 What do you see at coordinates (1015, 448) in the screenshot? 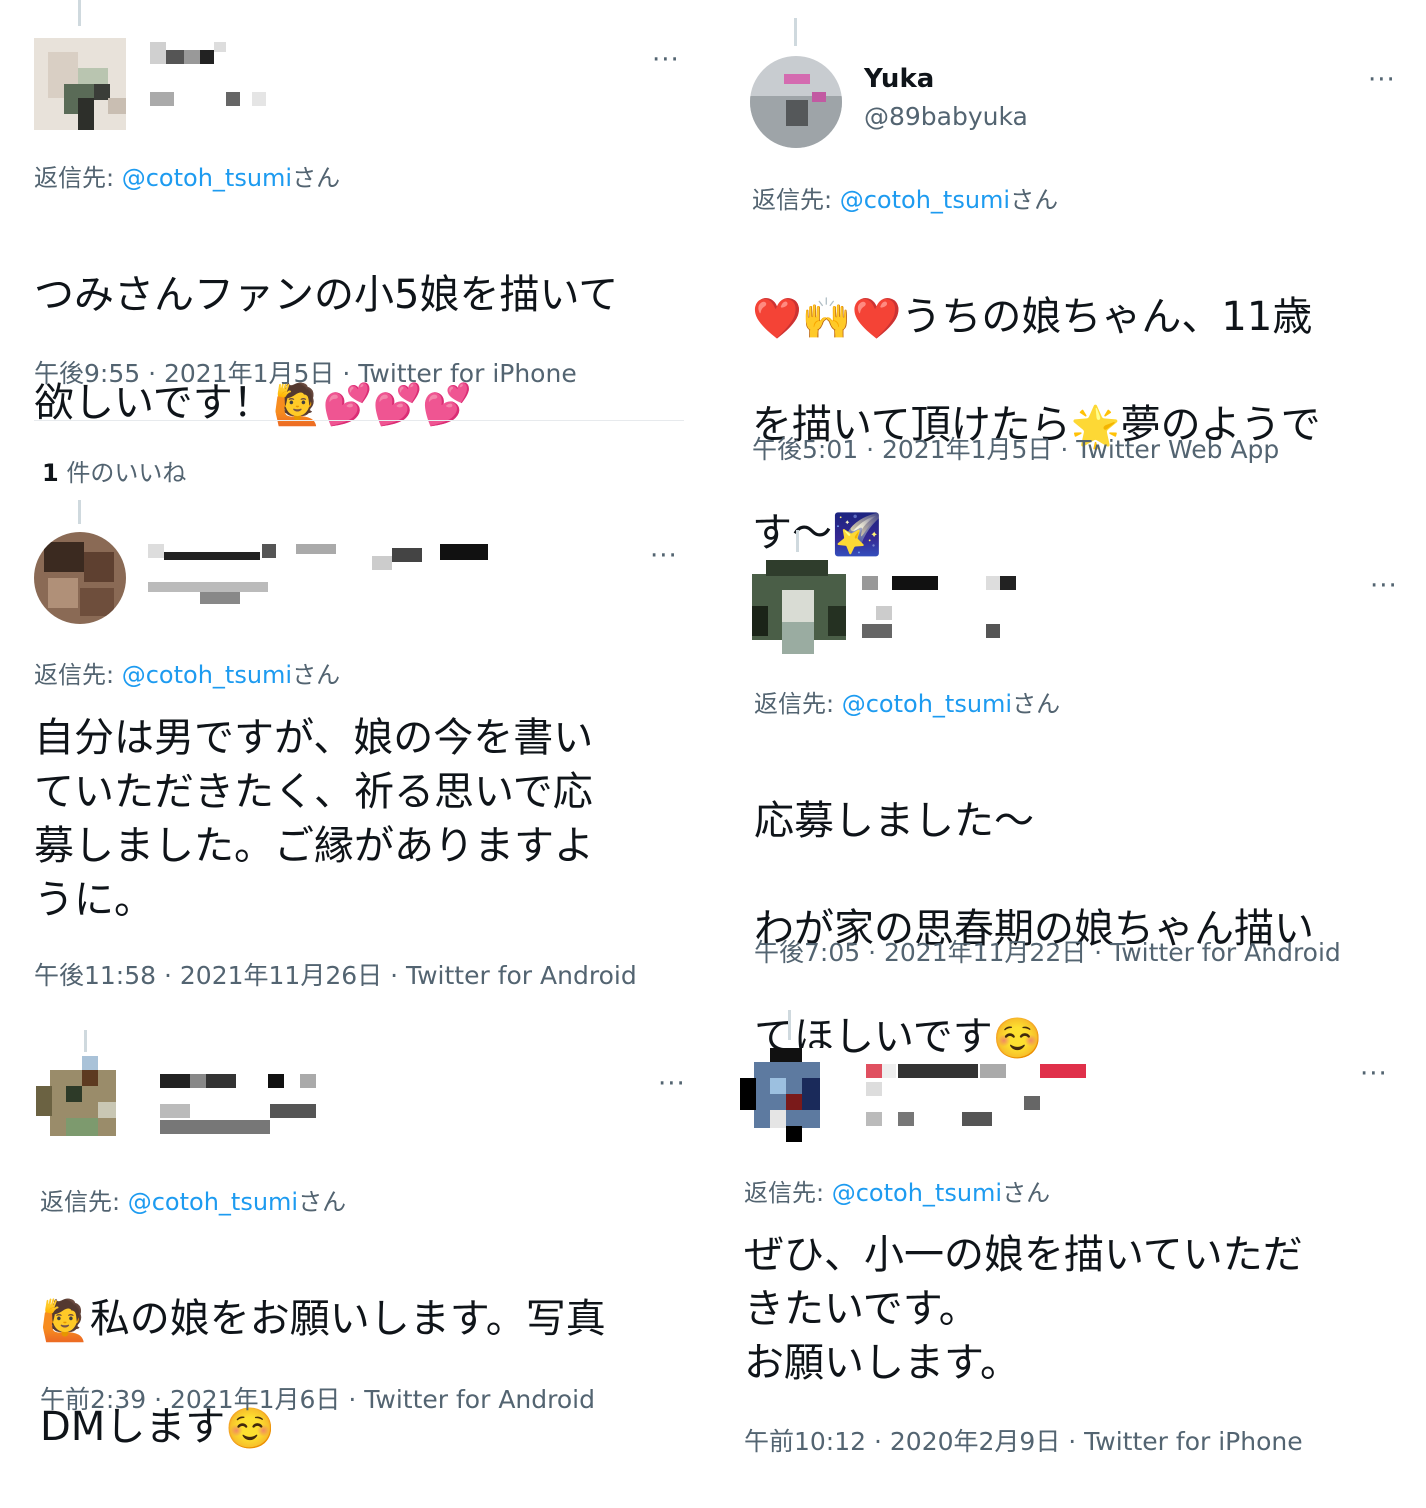
I see `tweet-timestamp: 午後5:01 · 2021年1月5日 · Twitter Web App` at bounding box center [1015, 448].